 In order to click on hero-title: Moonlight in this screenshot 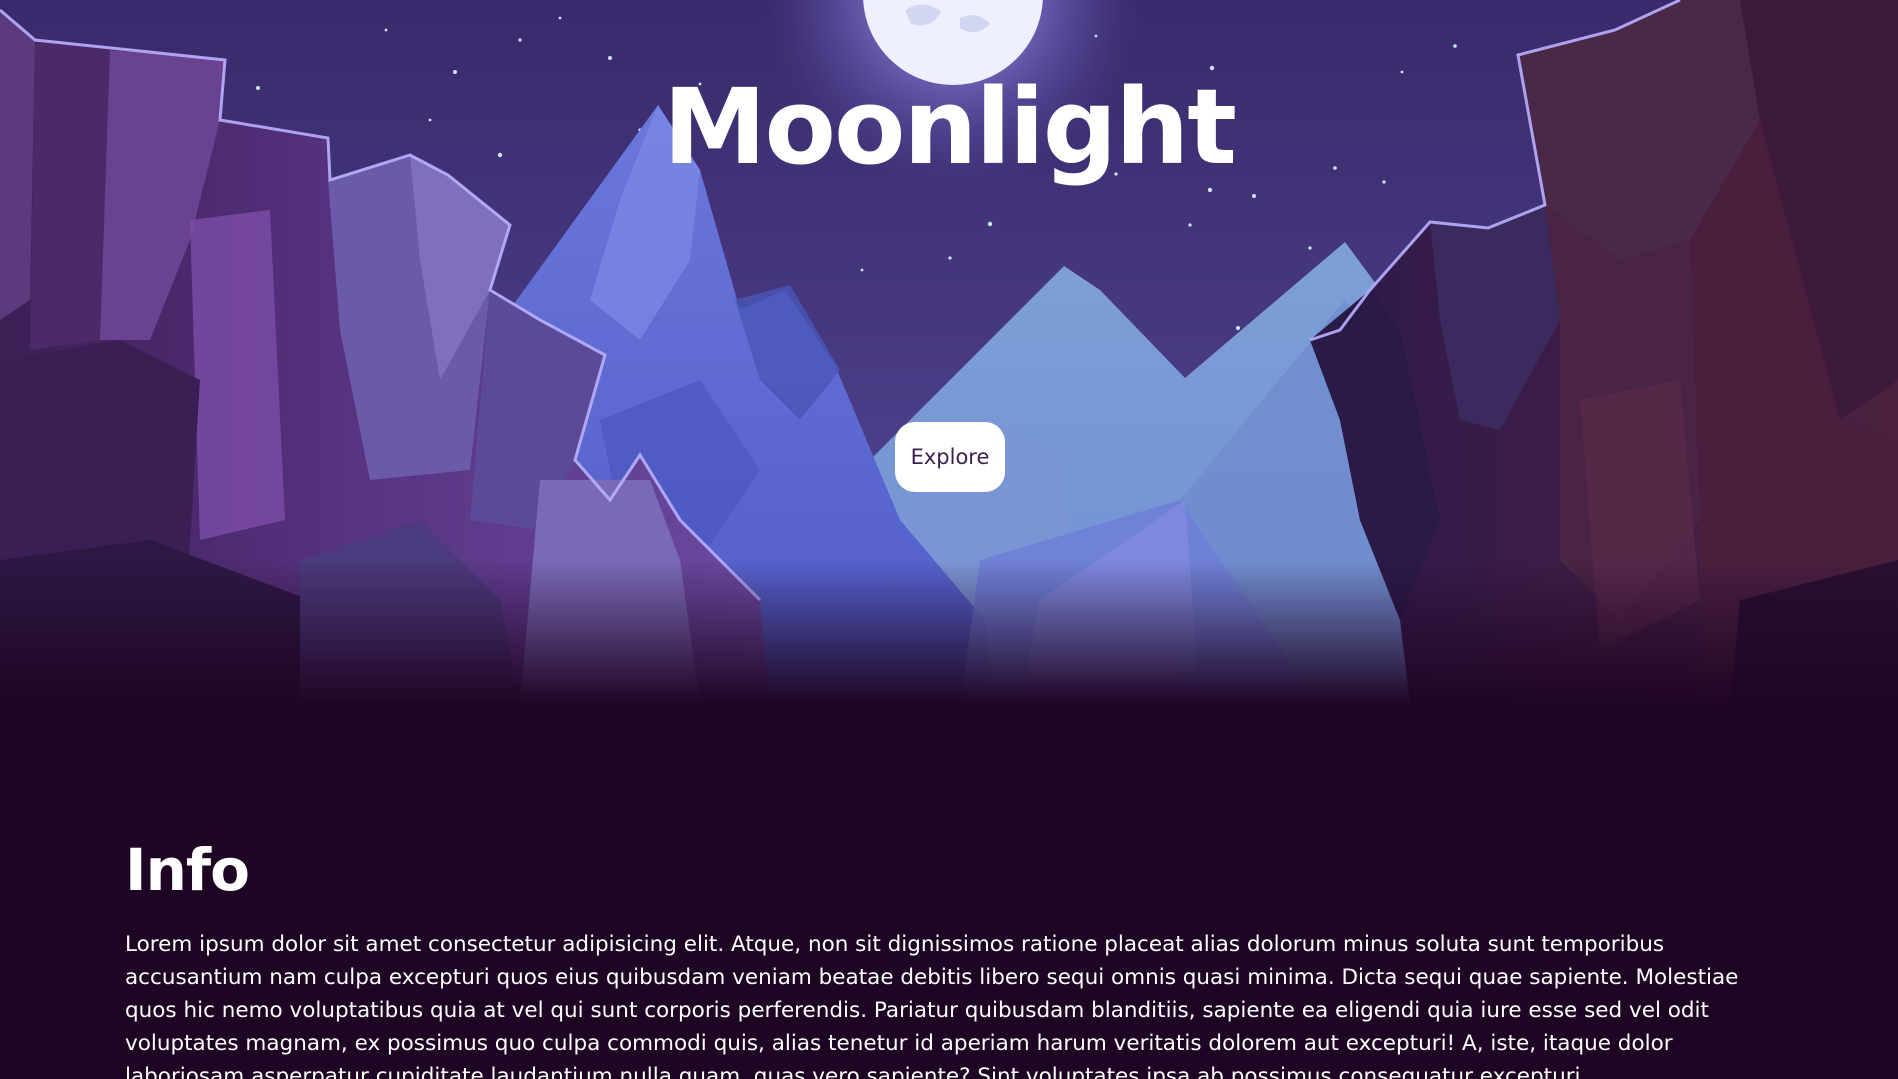, I will do `click(950, 127)`.